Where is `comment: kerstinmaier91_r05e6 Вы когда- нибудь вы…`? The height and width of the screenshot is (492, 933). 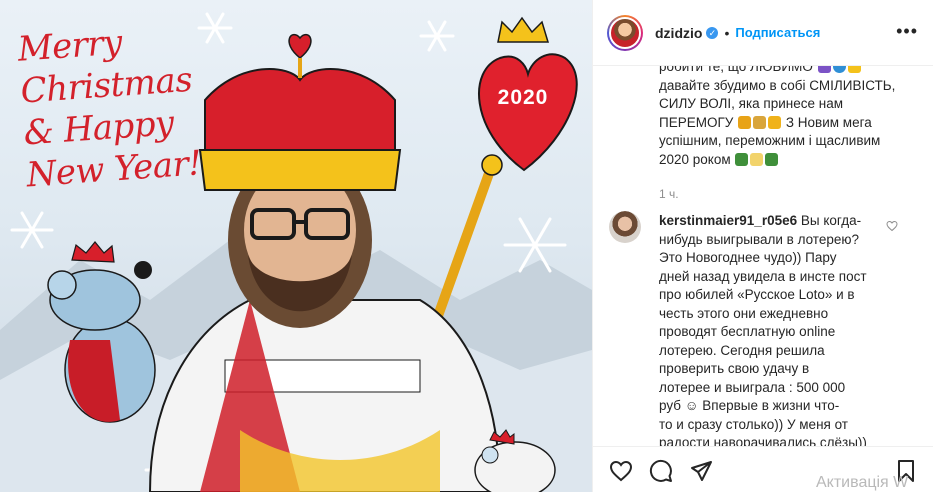 comment: kerstinmaier91_r05e6 Вы когда- нибудь вы… is located at coordinates (772, 329).